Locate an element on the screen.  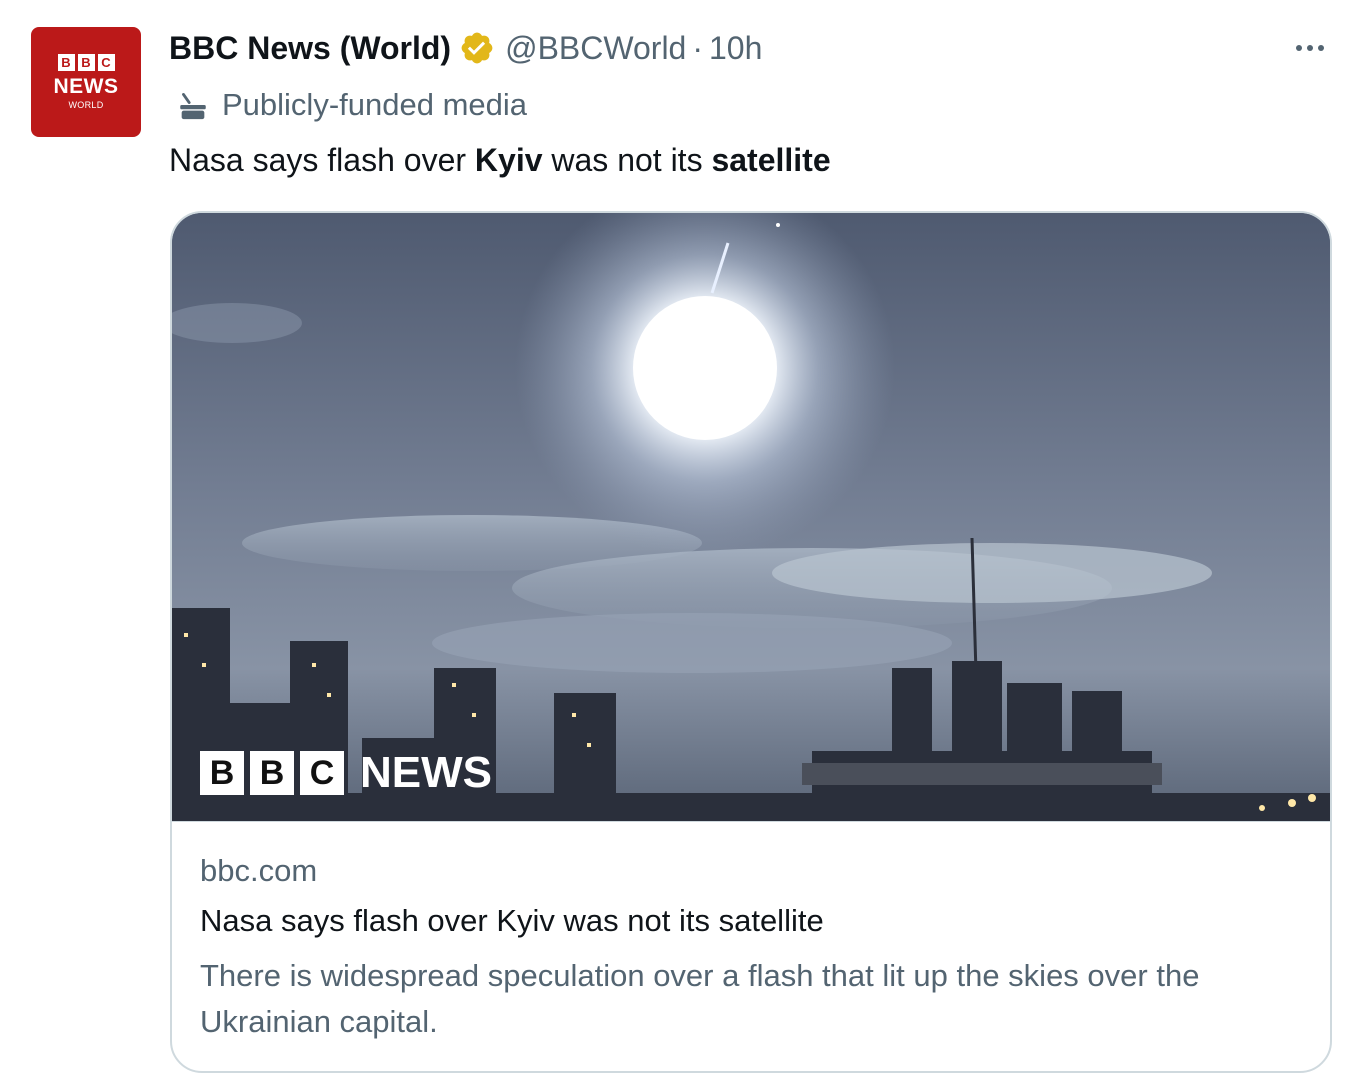
more-horizontal-icon is located at coordinates (1310, 48).